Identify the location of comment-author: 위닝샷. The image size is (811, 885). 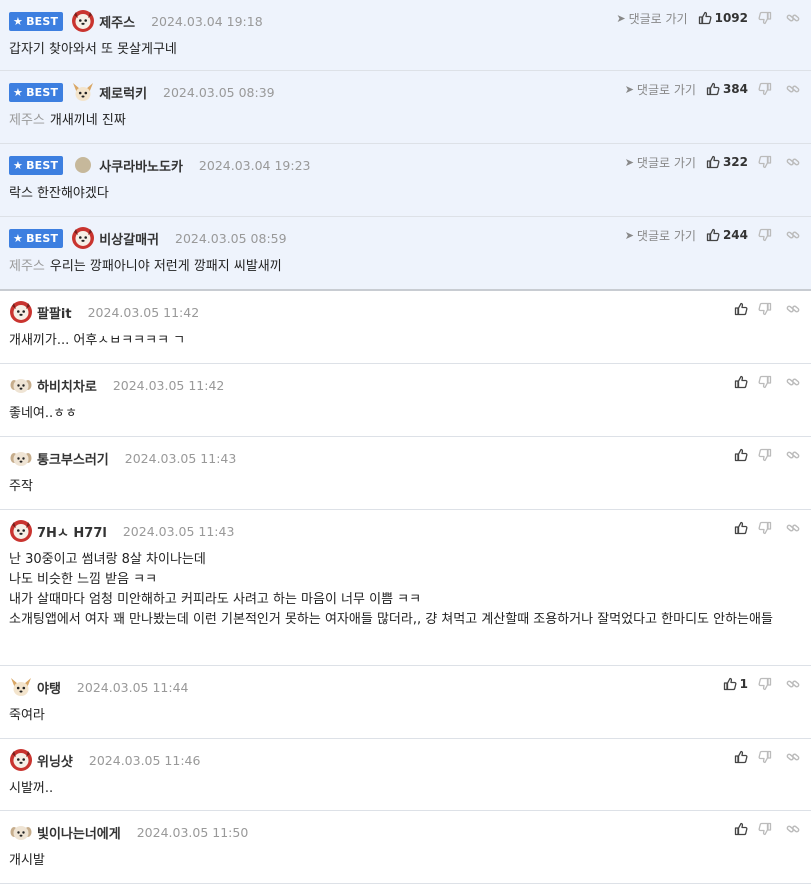
(55, 760).